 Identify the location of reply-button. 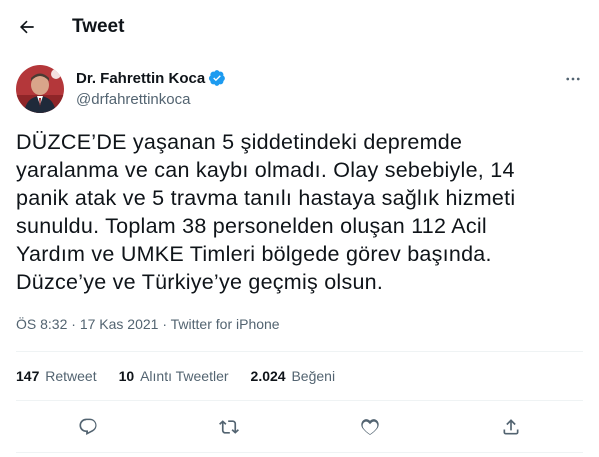
(88, 427).